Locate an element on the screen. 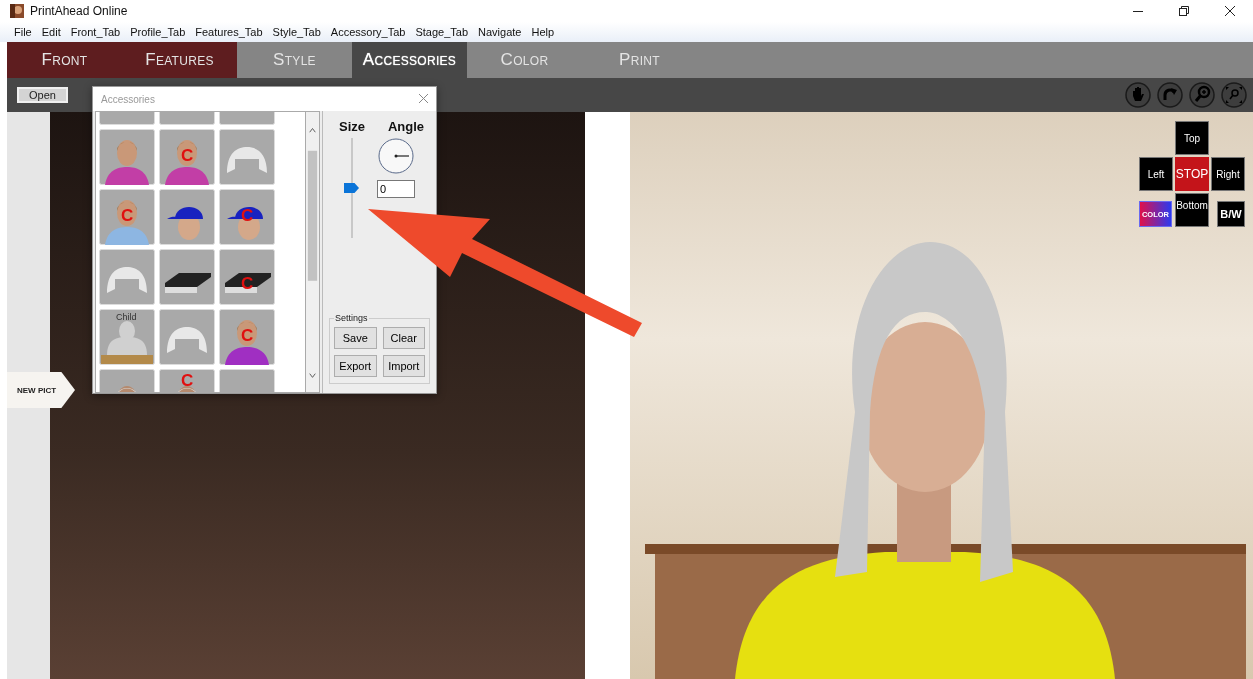 Image resolution: width=1253 pixels, height=679 pixels. size-label: Size is located at coordinates (352, 126).